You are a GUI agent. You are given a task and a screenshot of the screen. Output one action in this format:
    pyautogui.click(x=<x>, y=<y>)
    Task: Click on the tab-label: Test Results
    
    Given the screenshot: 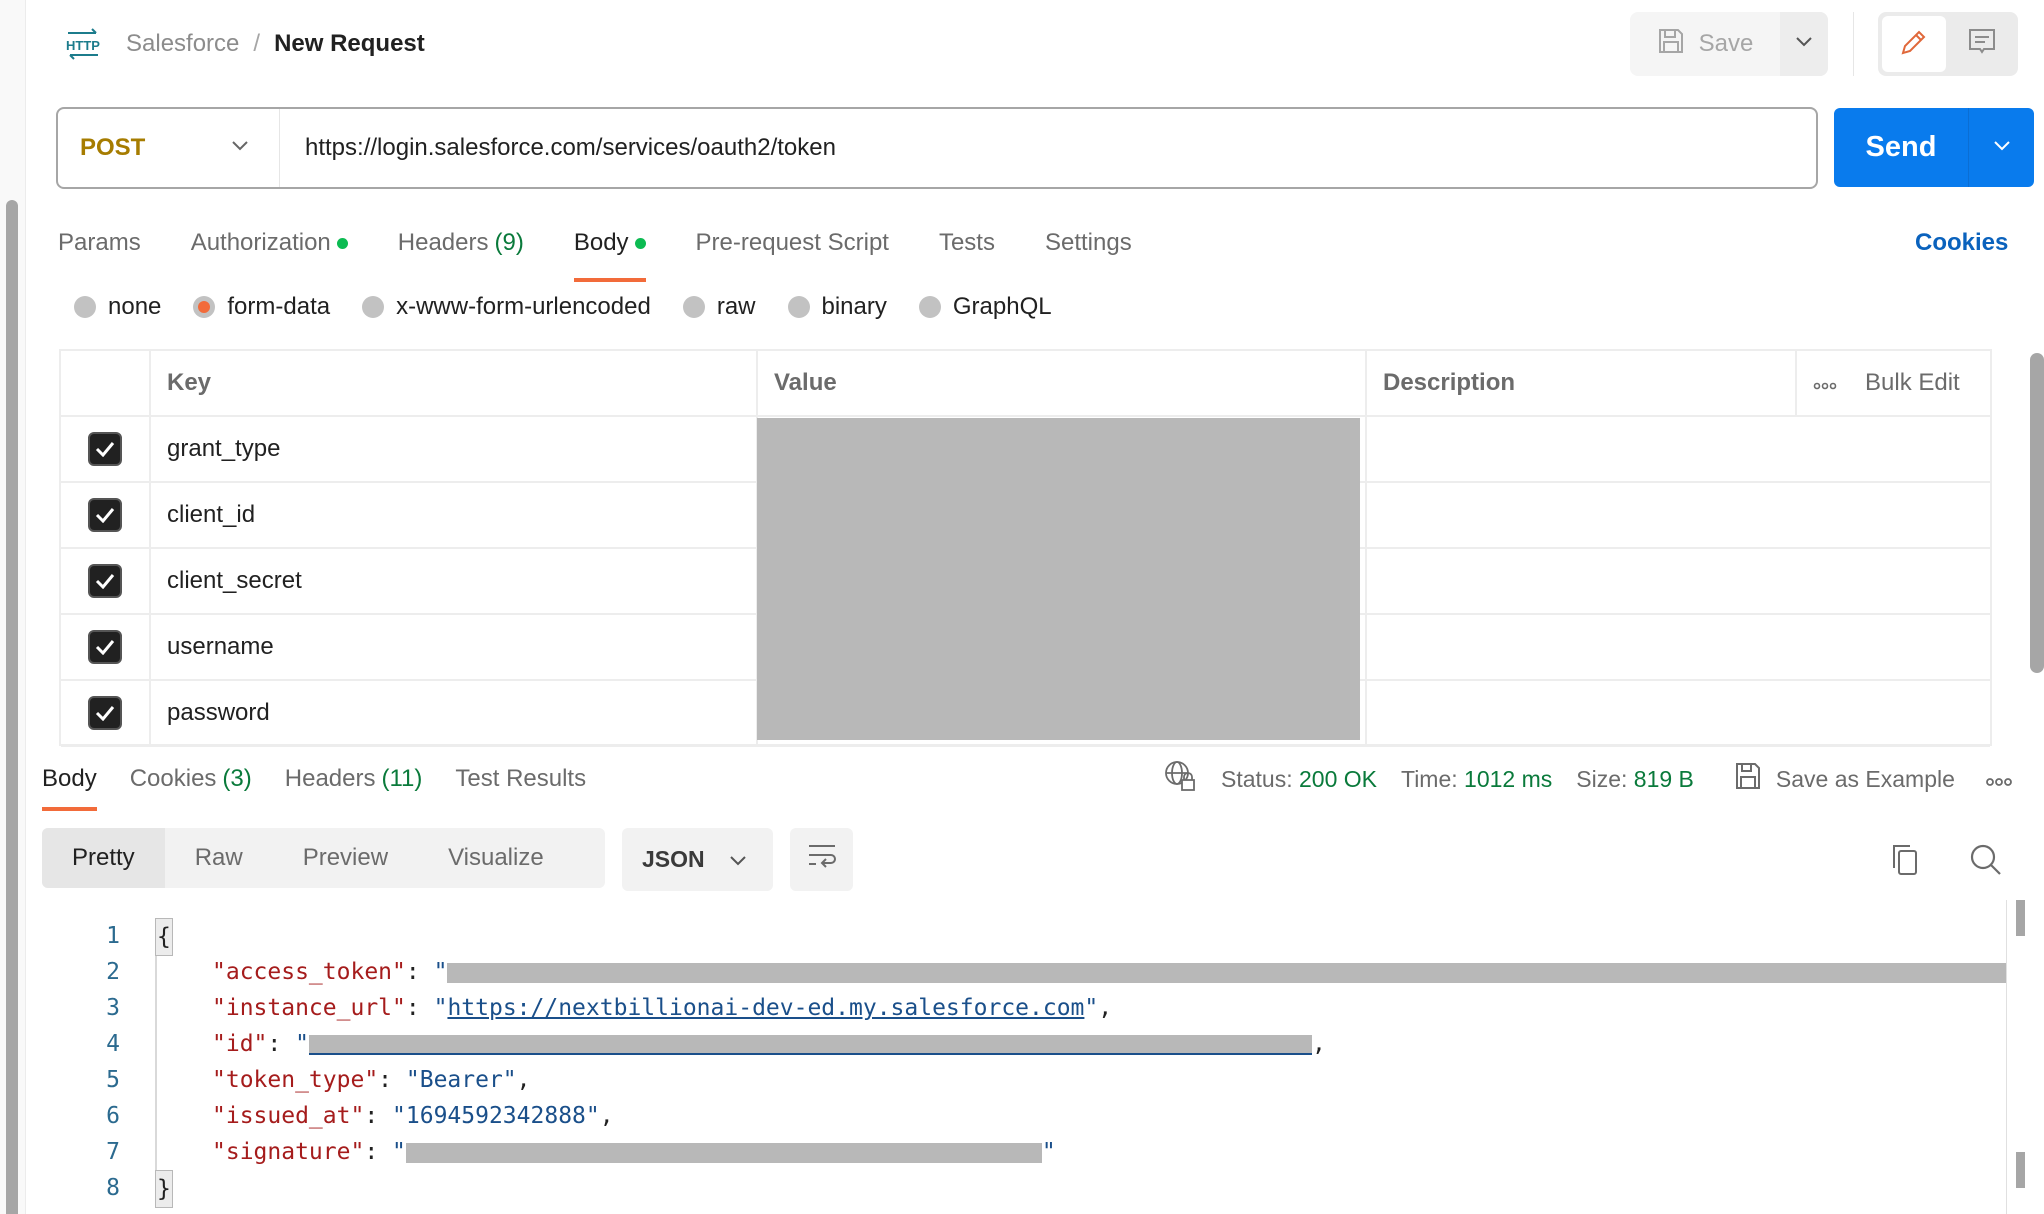 What is the action you would take?
    pyautogui.click(x=521, y=778)
    